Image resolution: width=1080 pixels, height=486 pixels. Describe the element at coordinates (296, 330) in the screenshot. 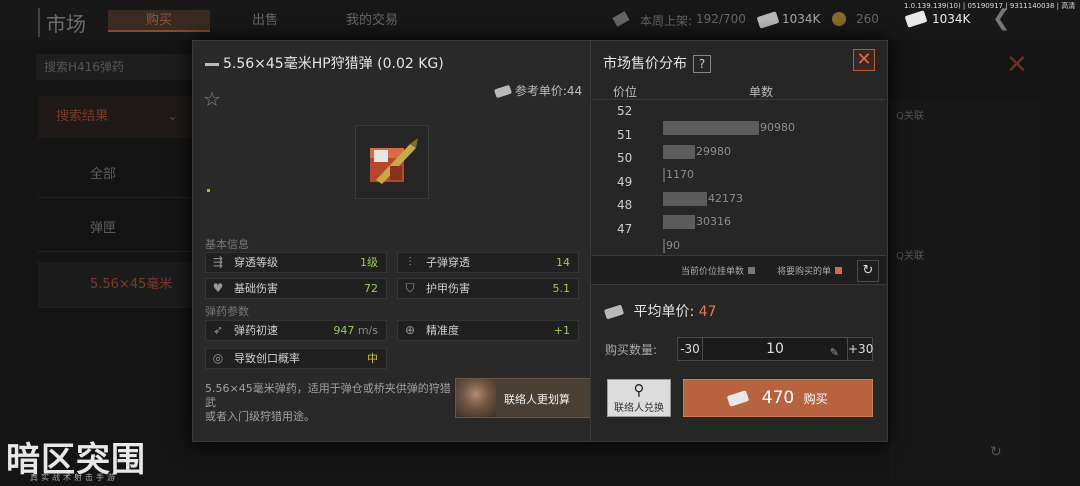

I see `stat-muzzle-velocity: ➶ 弹药初速 947 m/s` at that location.